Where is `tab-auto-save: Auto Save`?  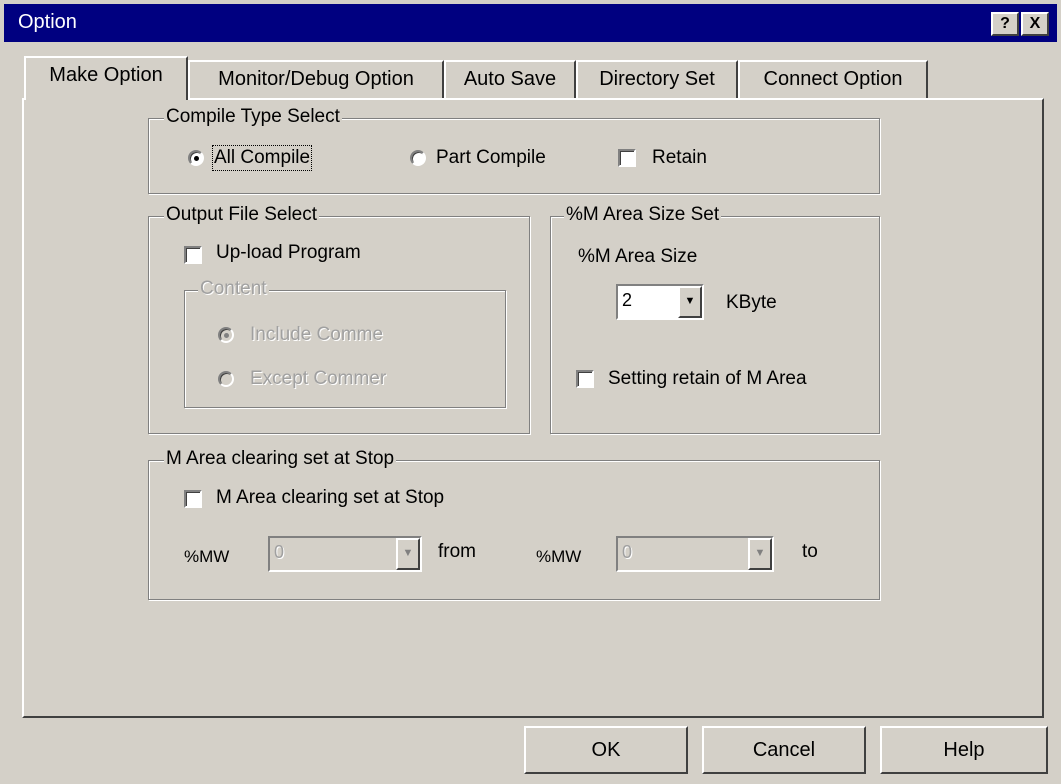 tab-auto-save: Auto Save is located at coordinates (510, 79).